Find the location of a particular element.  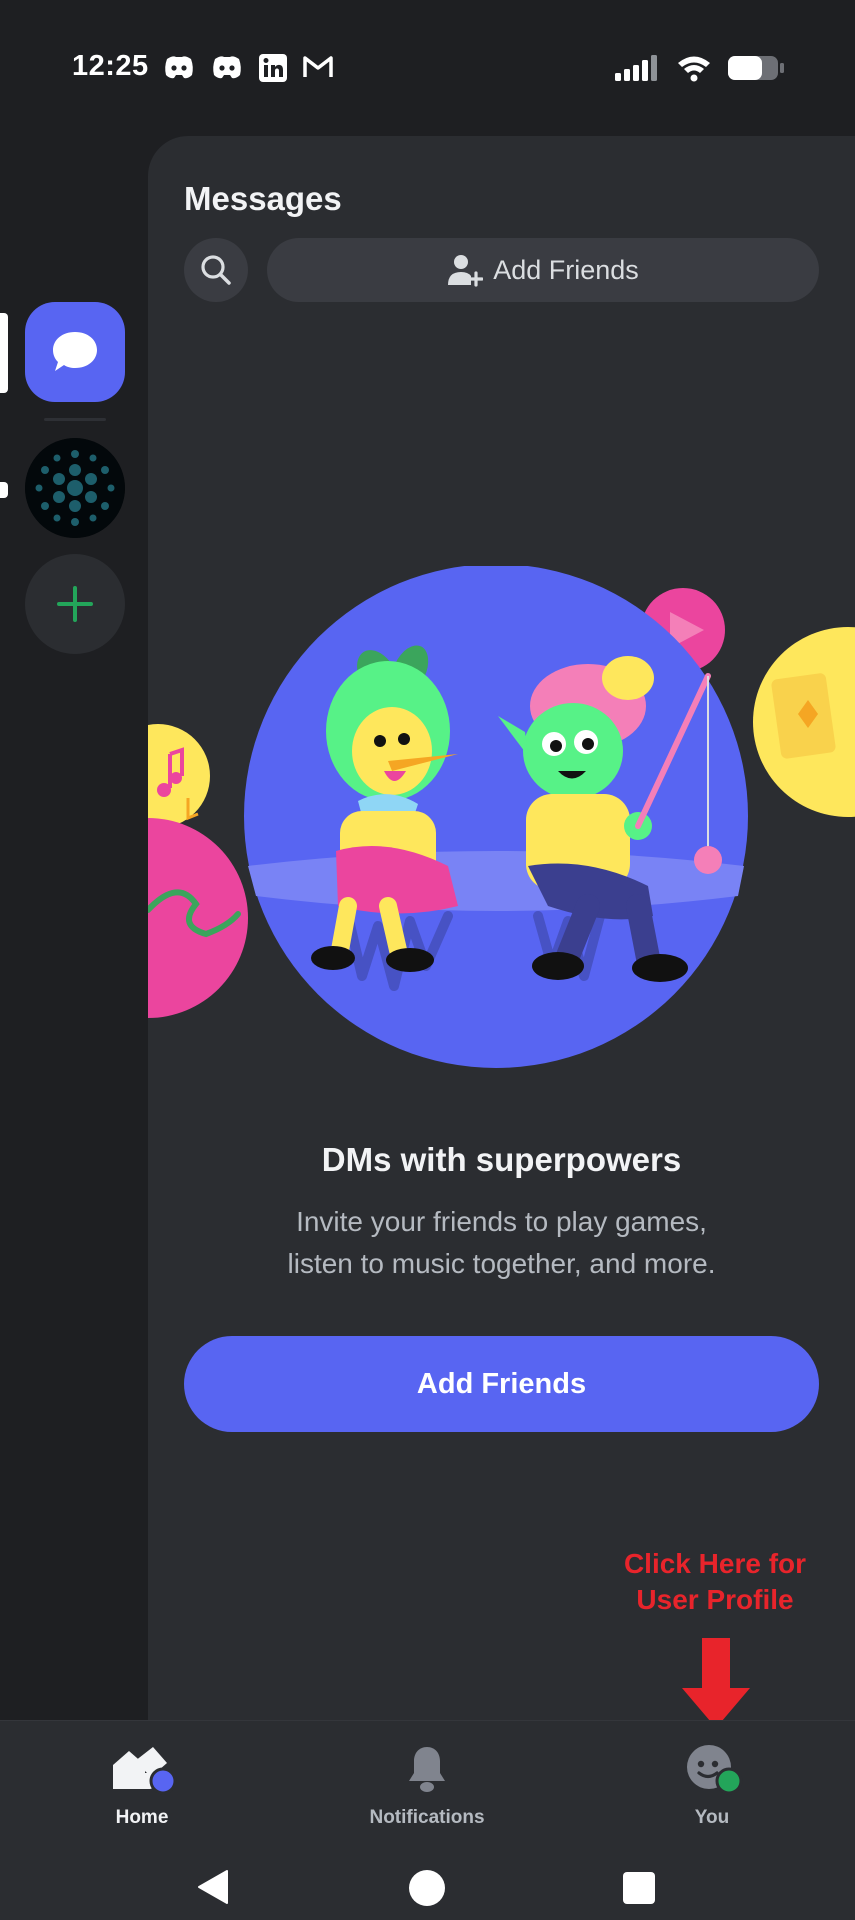

search-icon is located at coordinates (216, 270).